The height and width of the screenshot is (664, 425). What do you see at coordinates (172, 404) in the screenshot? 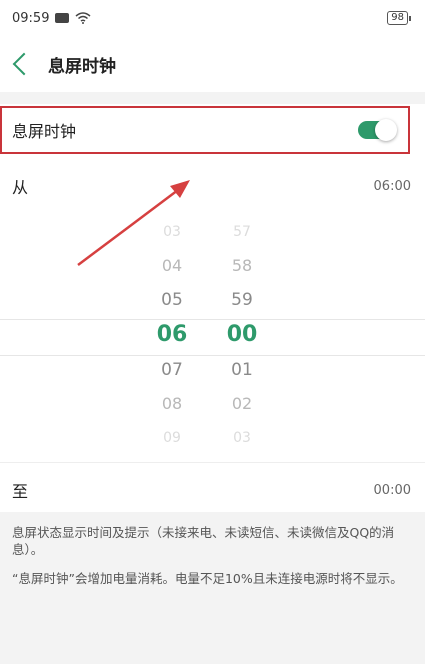
I see `hour-option: 08` at bounding box center [172, 404].